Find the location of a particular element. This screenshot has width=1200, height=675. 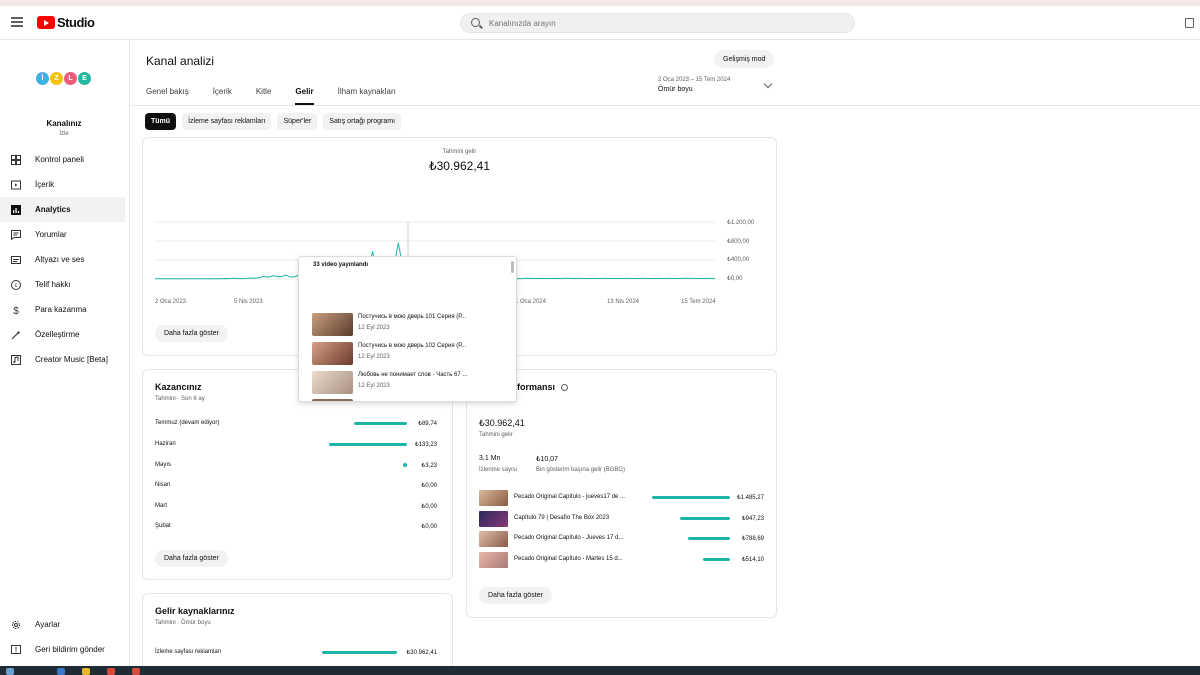

source-row: İzleme sayfası reklamları ₺30.962,41 is located at coordinates (296, 653).